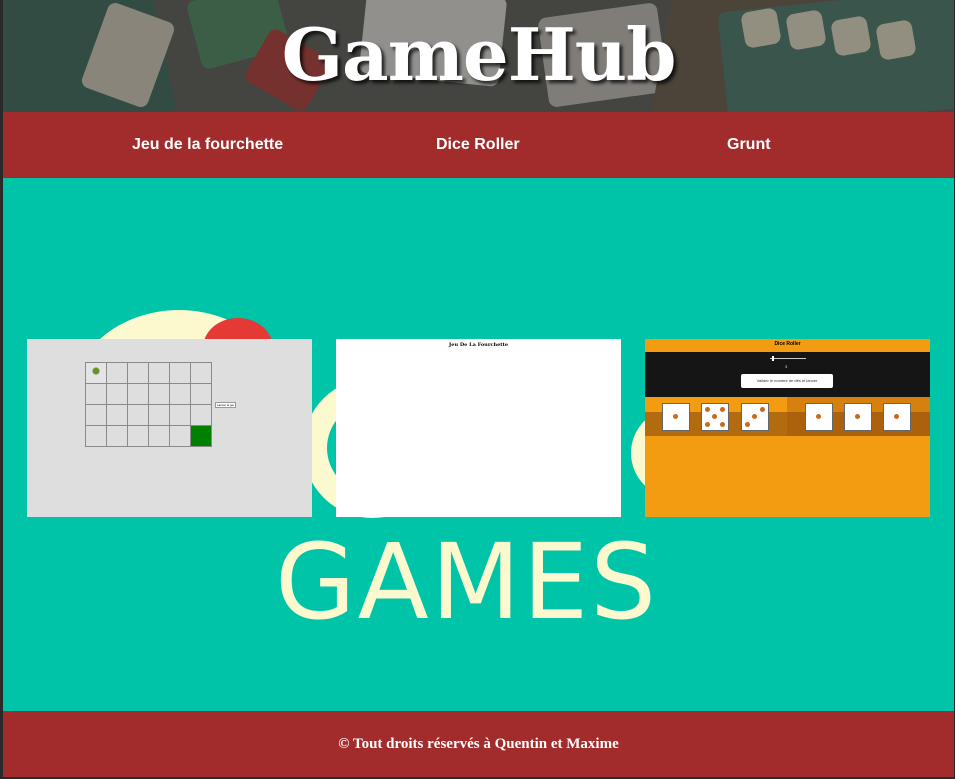 Image resolution: width=955 pixels, height=779 pixels. What do you see at coordinates (787, 381) in the screenshot?
I see `preview-validate-button: Valider le nombre de dés et lancer` at bounding box center [787, 381].